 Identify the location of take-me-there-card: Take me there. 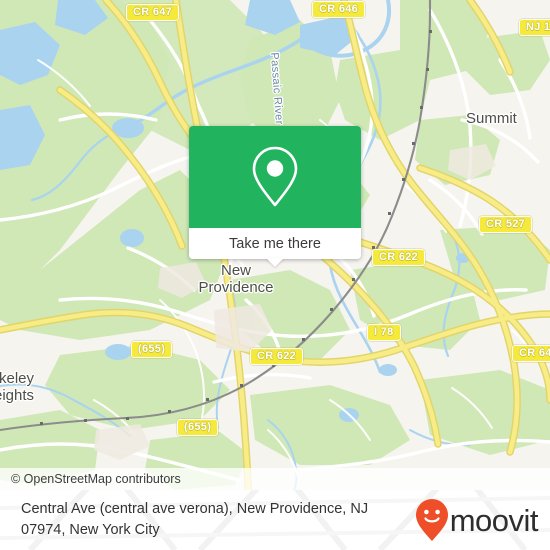
(275, 196).